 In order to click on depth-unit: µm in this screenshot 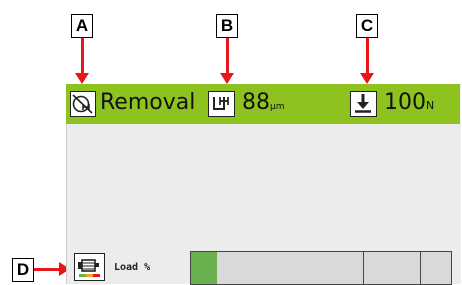, I will do `click(277, 107)`.